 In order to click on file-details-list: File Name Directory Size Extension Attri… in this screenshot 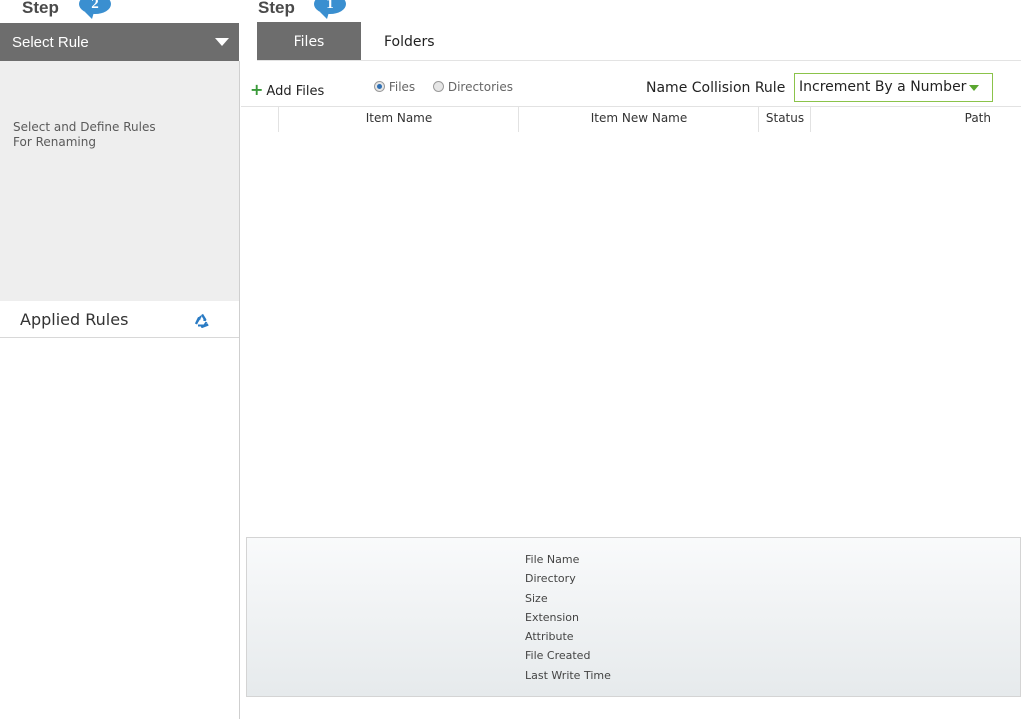, I will do `click(568, 617)`.